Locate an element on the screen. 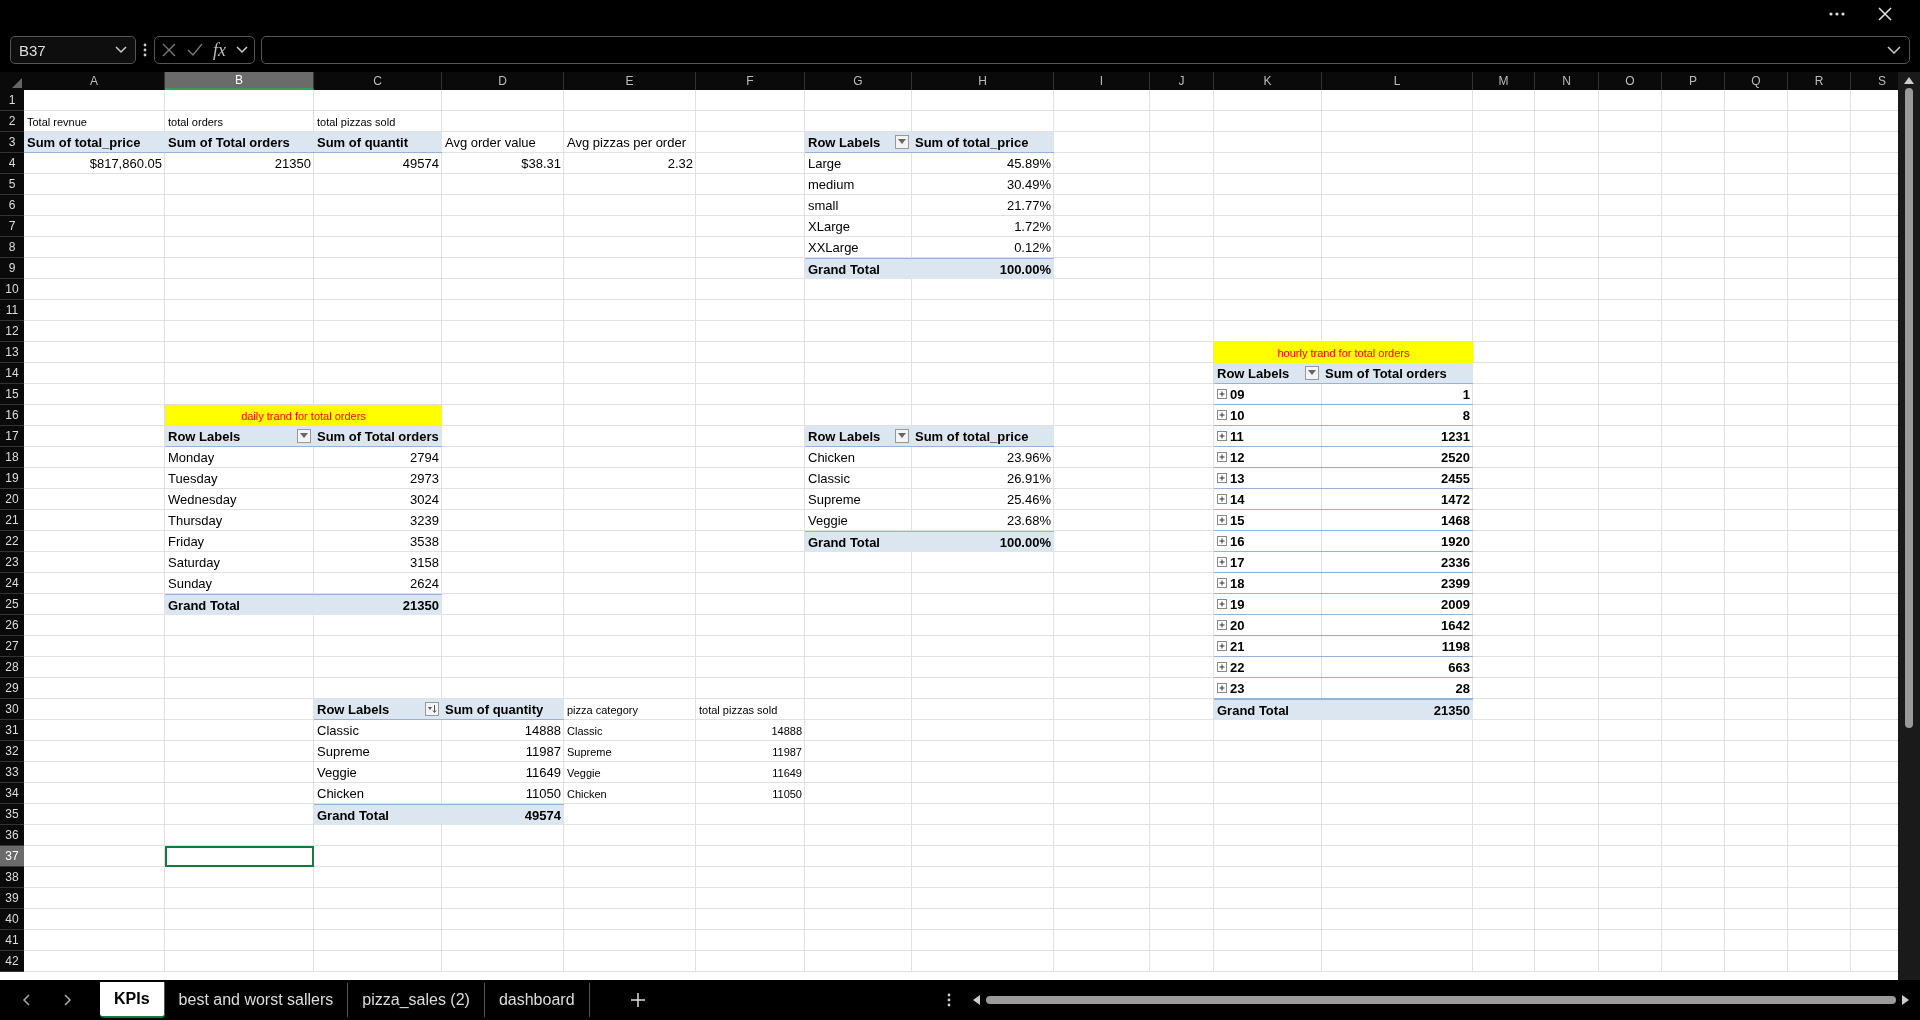 This screenshot has width=1920, height=1020. row-header: 10 is located at coordinates (12, 289).